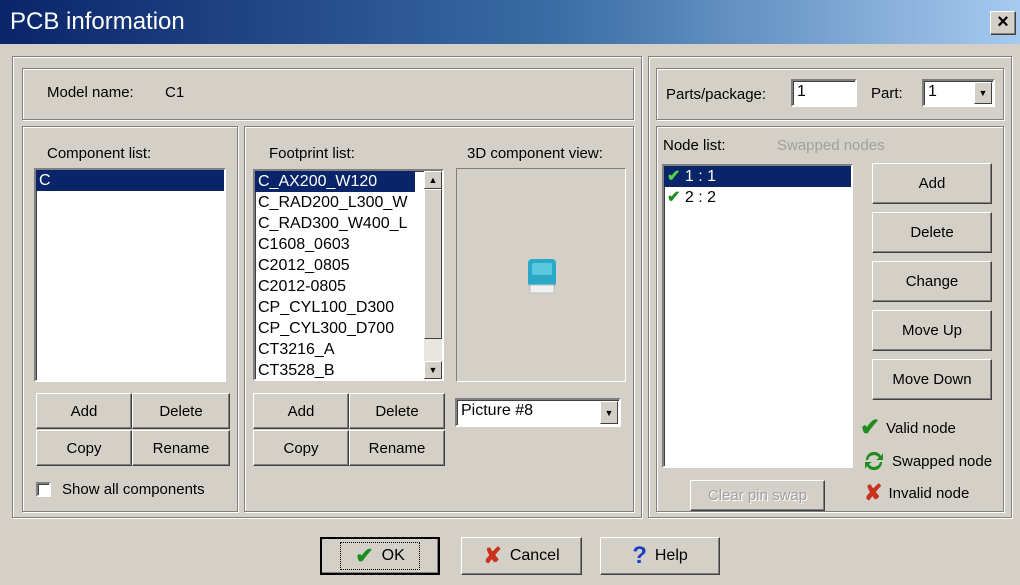 The height and width of the screenshot is (585, 1020). I want to click on close-button: ×, so click(1003, 23).